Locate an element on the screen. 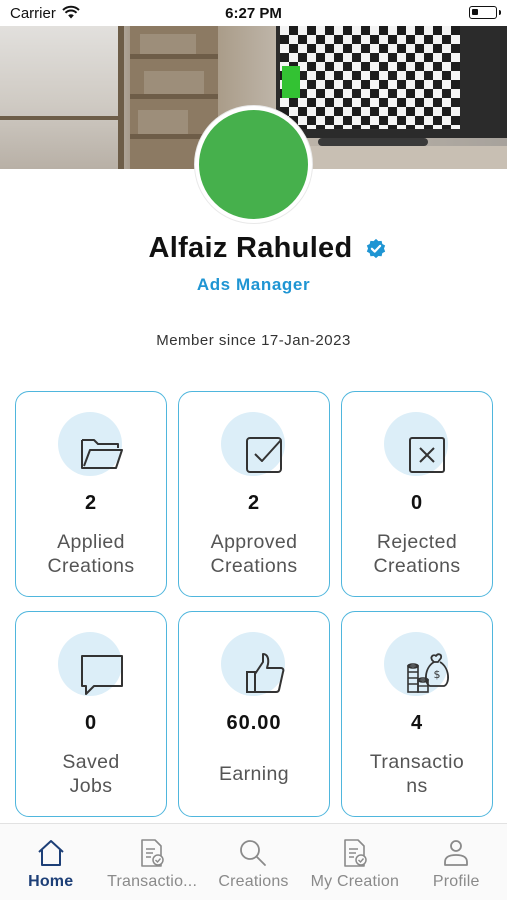 The width and height of the screenshot is (507, 900). verified-badge-icon is located at coordinates (375, 248).